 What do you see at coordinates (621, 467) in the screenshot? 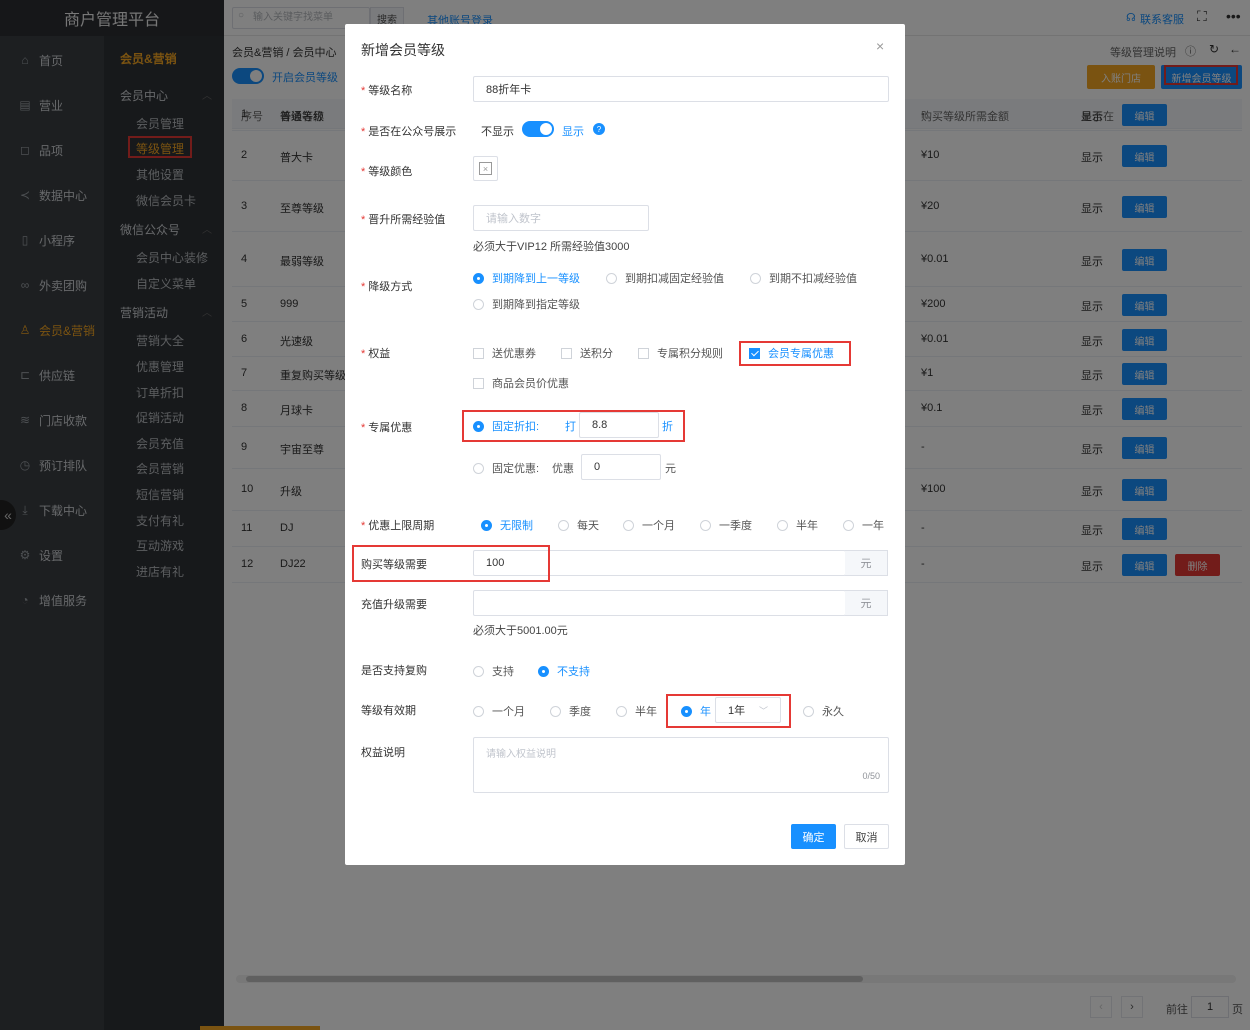
I see `off-input: 0` at bounding box center [621, 467].